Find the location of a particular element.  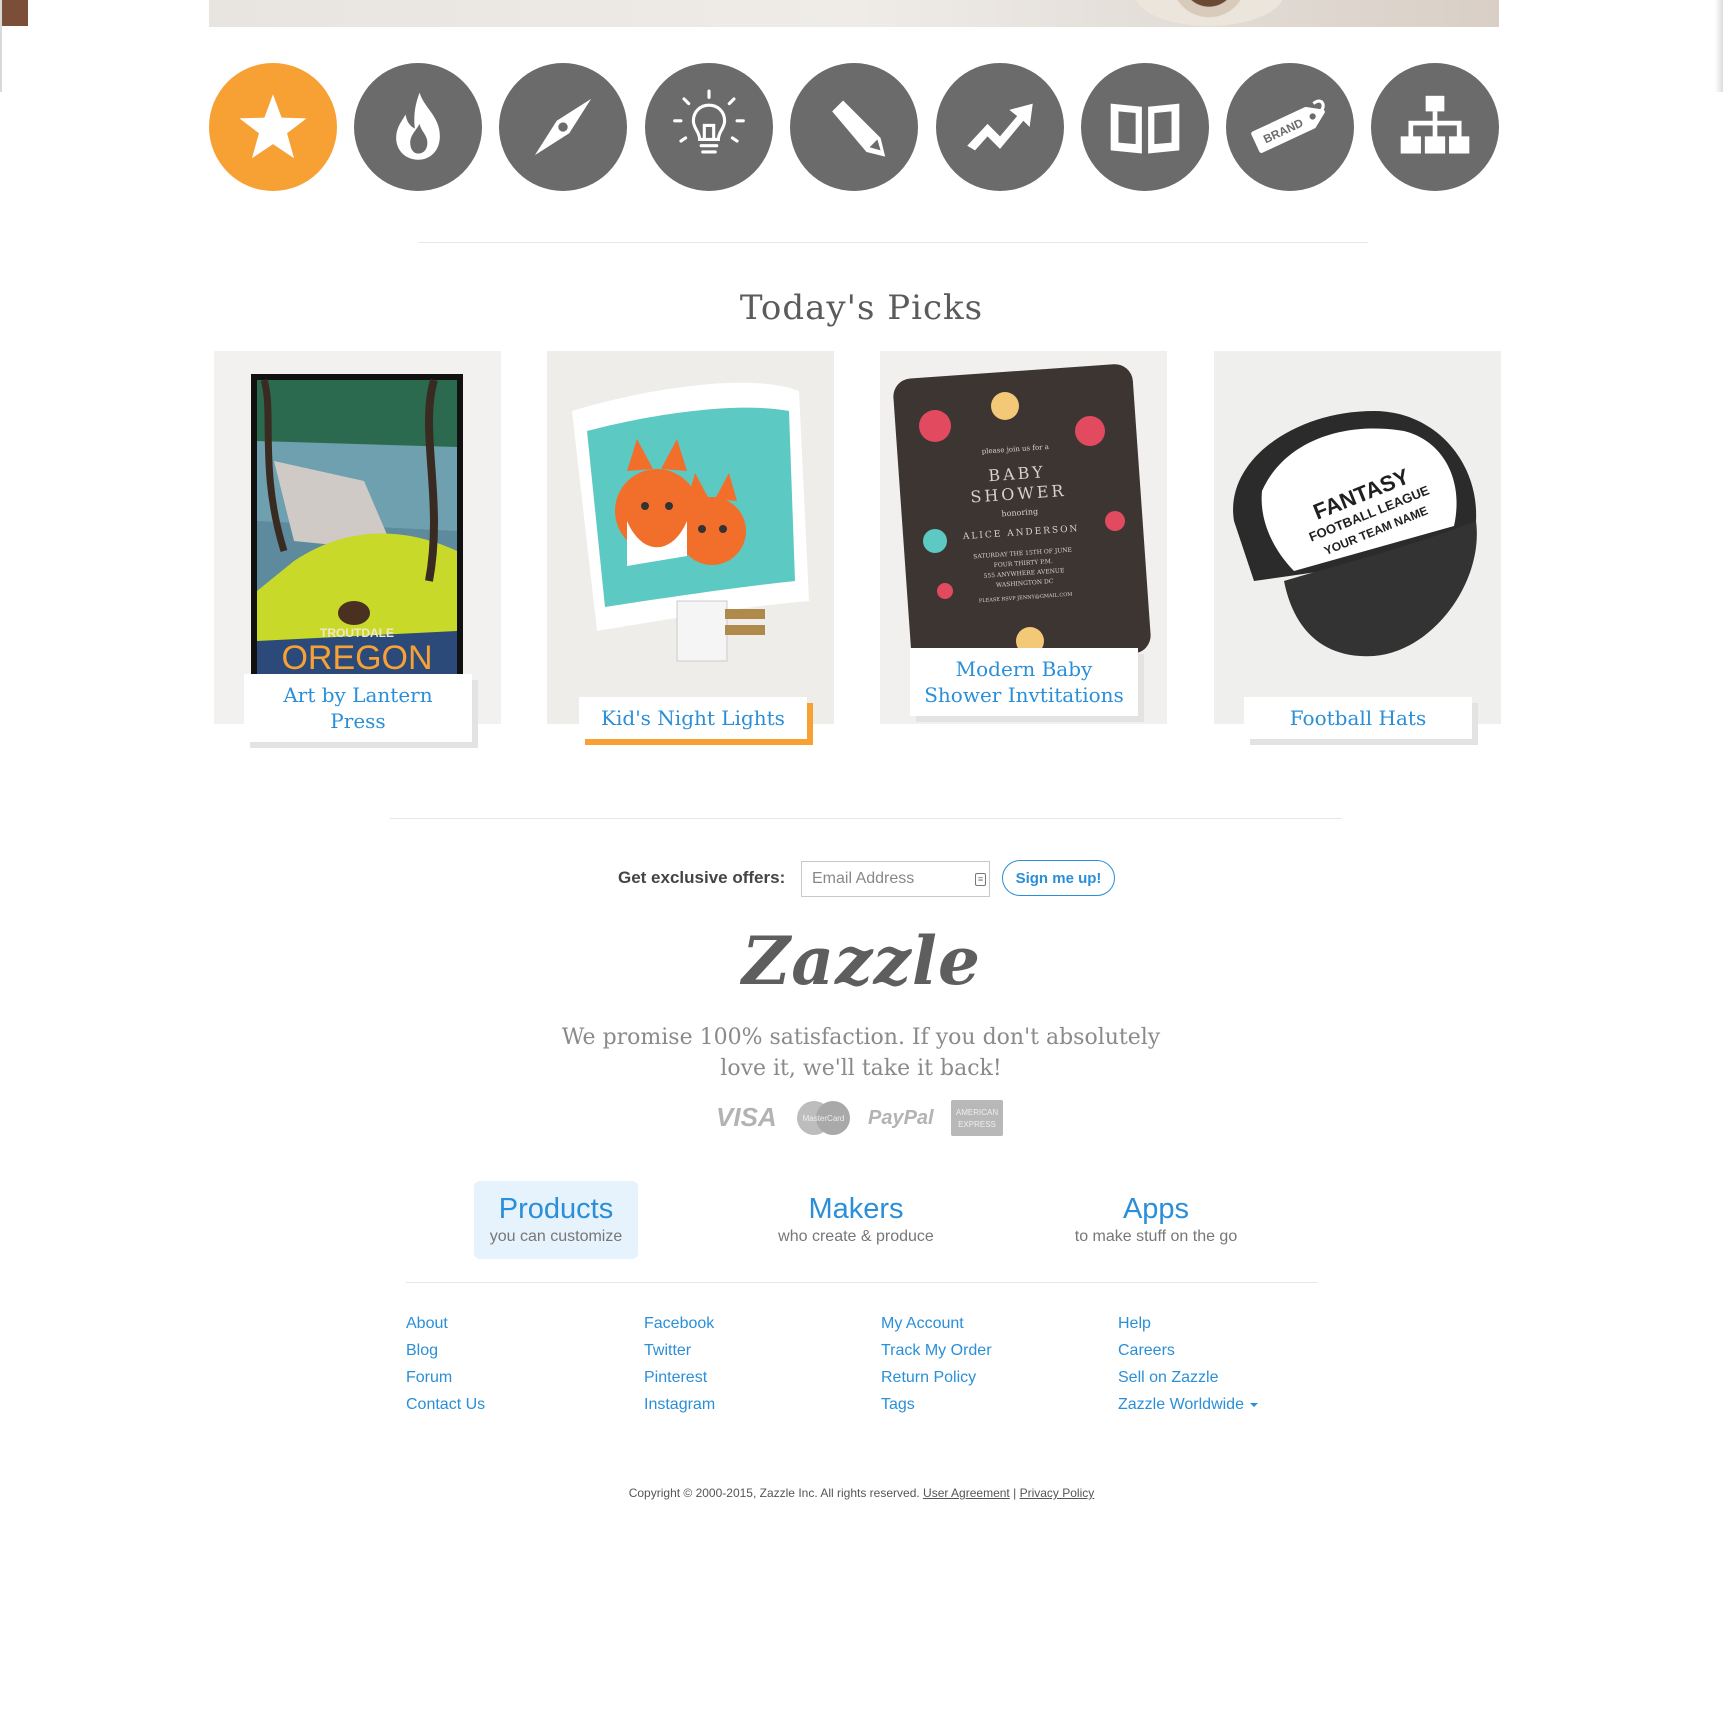

hero-cup-image is located at coordinates (1209, 13).